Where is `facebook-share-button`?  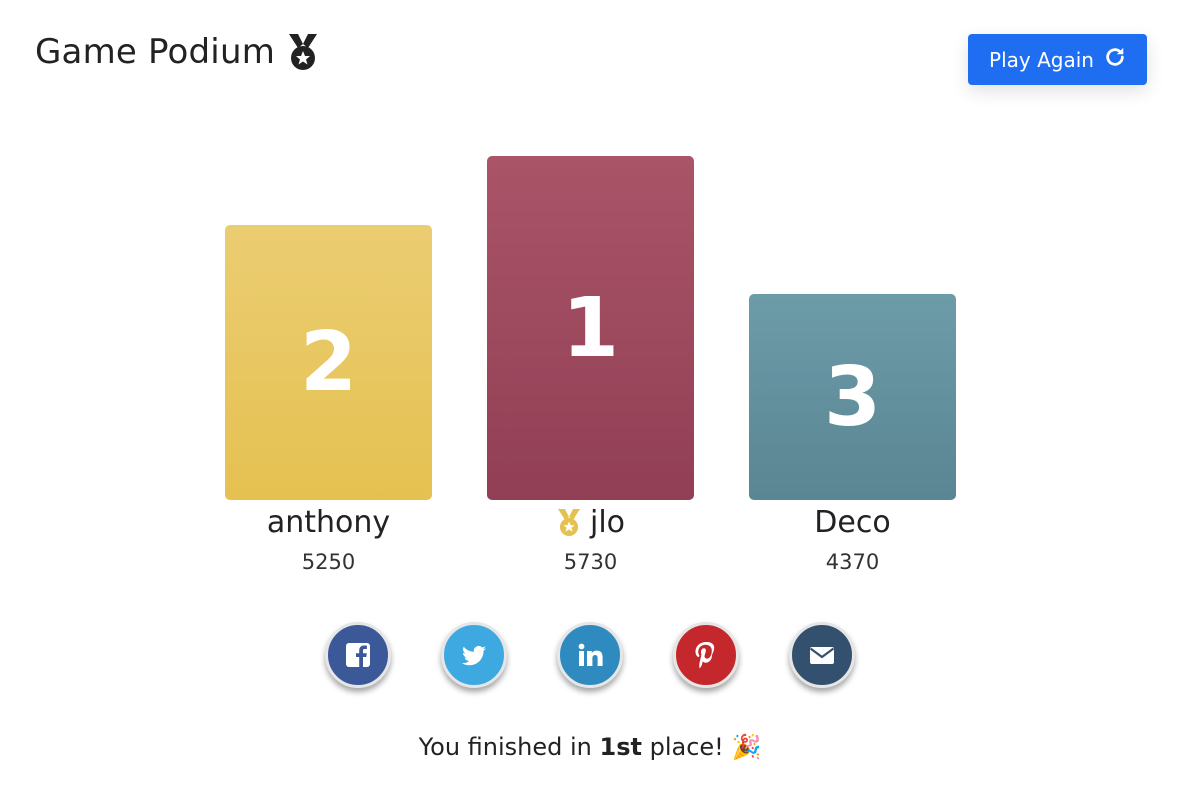
facebook-share-button is located at coordinates (358, 655).